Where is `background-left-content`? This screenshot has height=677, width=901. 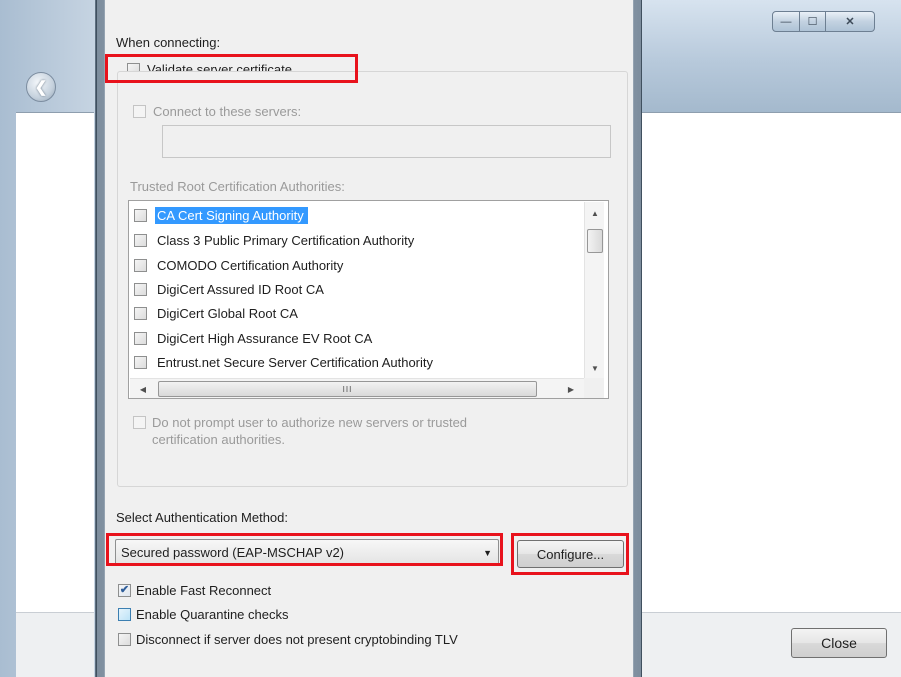
background-left-content is located at coordinates (55, 362).